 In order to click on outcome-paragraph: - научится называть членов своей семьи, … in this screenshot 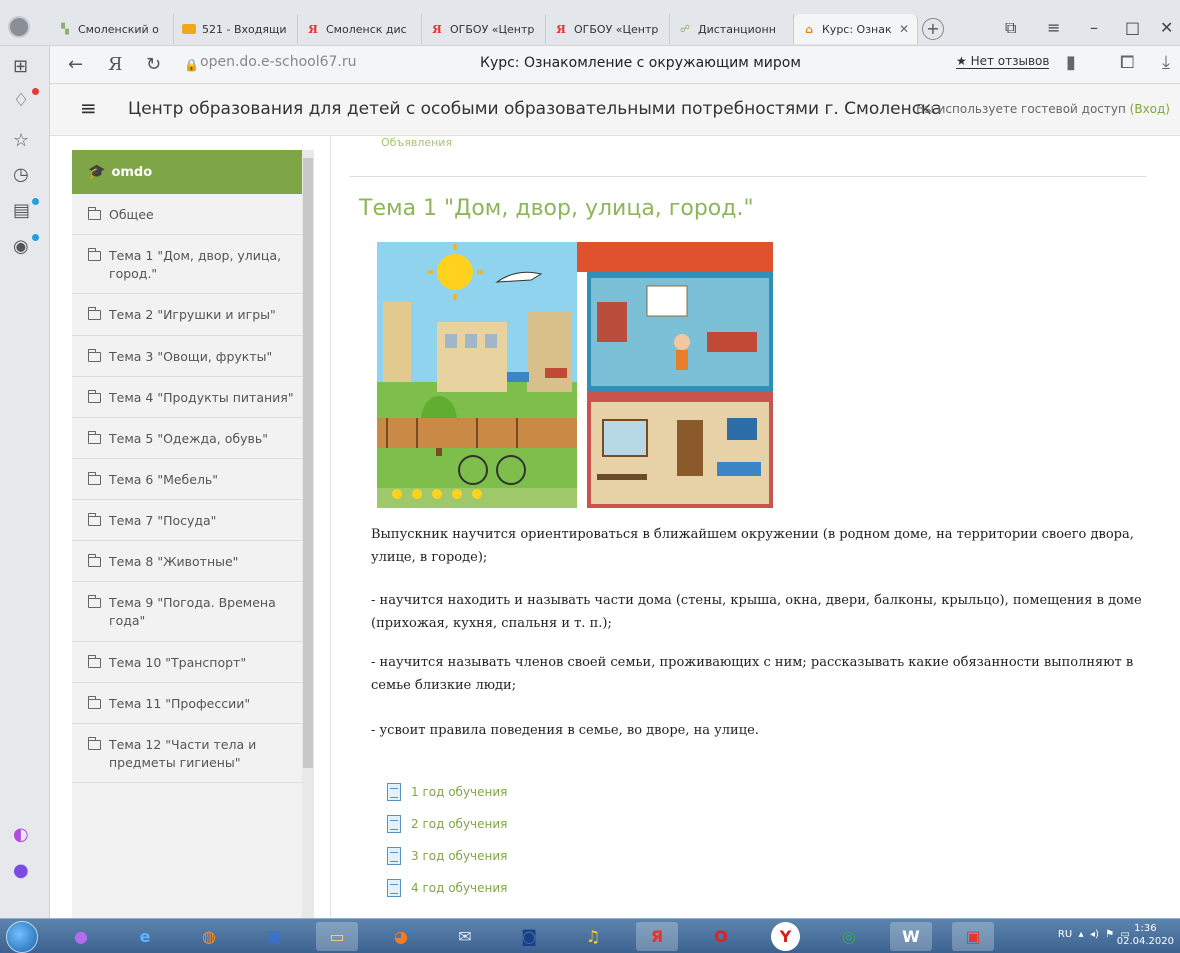, I will do `click(752, 674)`.